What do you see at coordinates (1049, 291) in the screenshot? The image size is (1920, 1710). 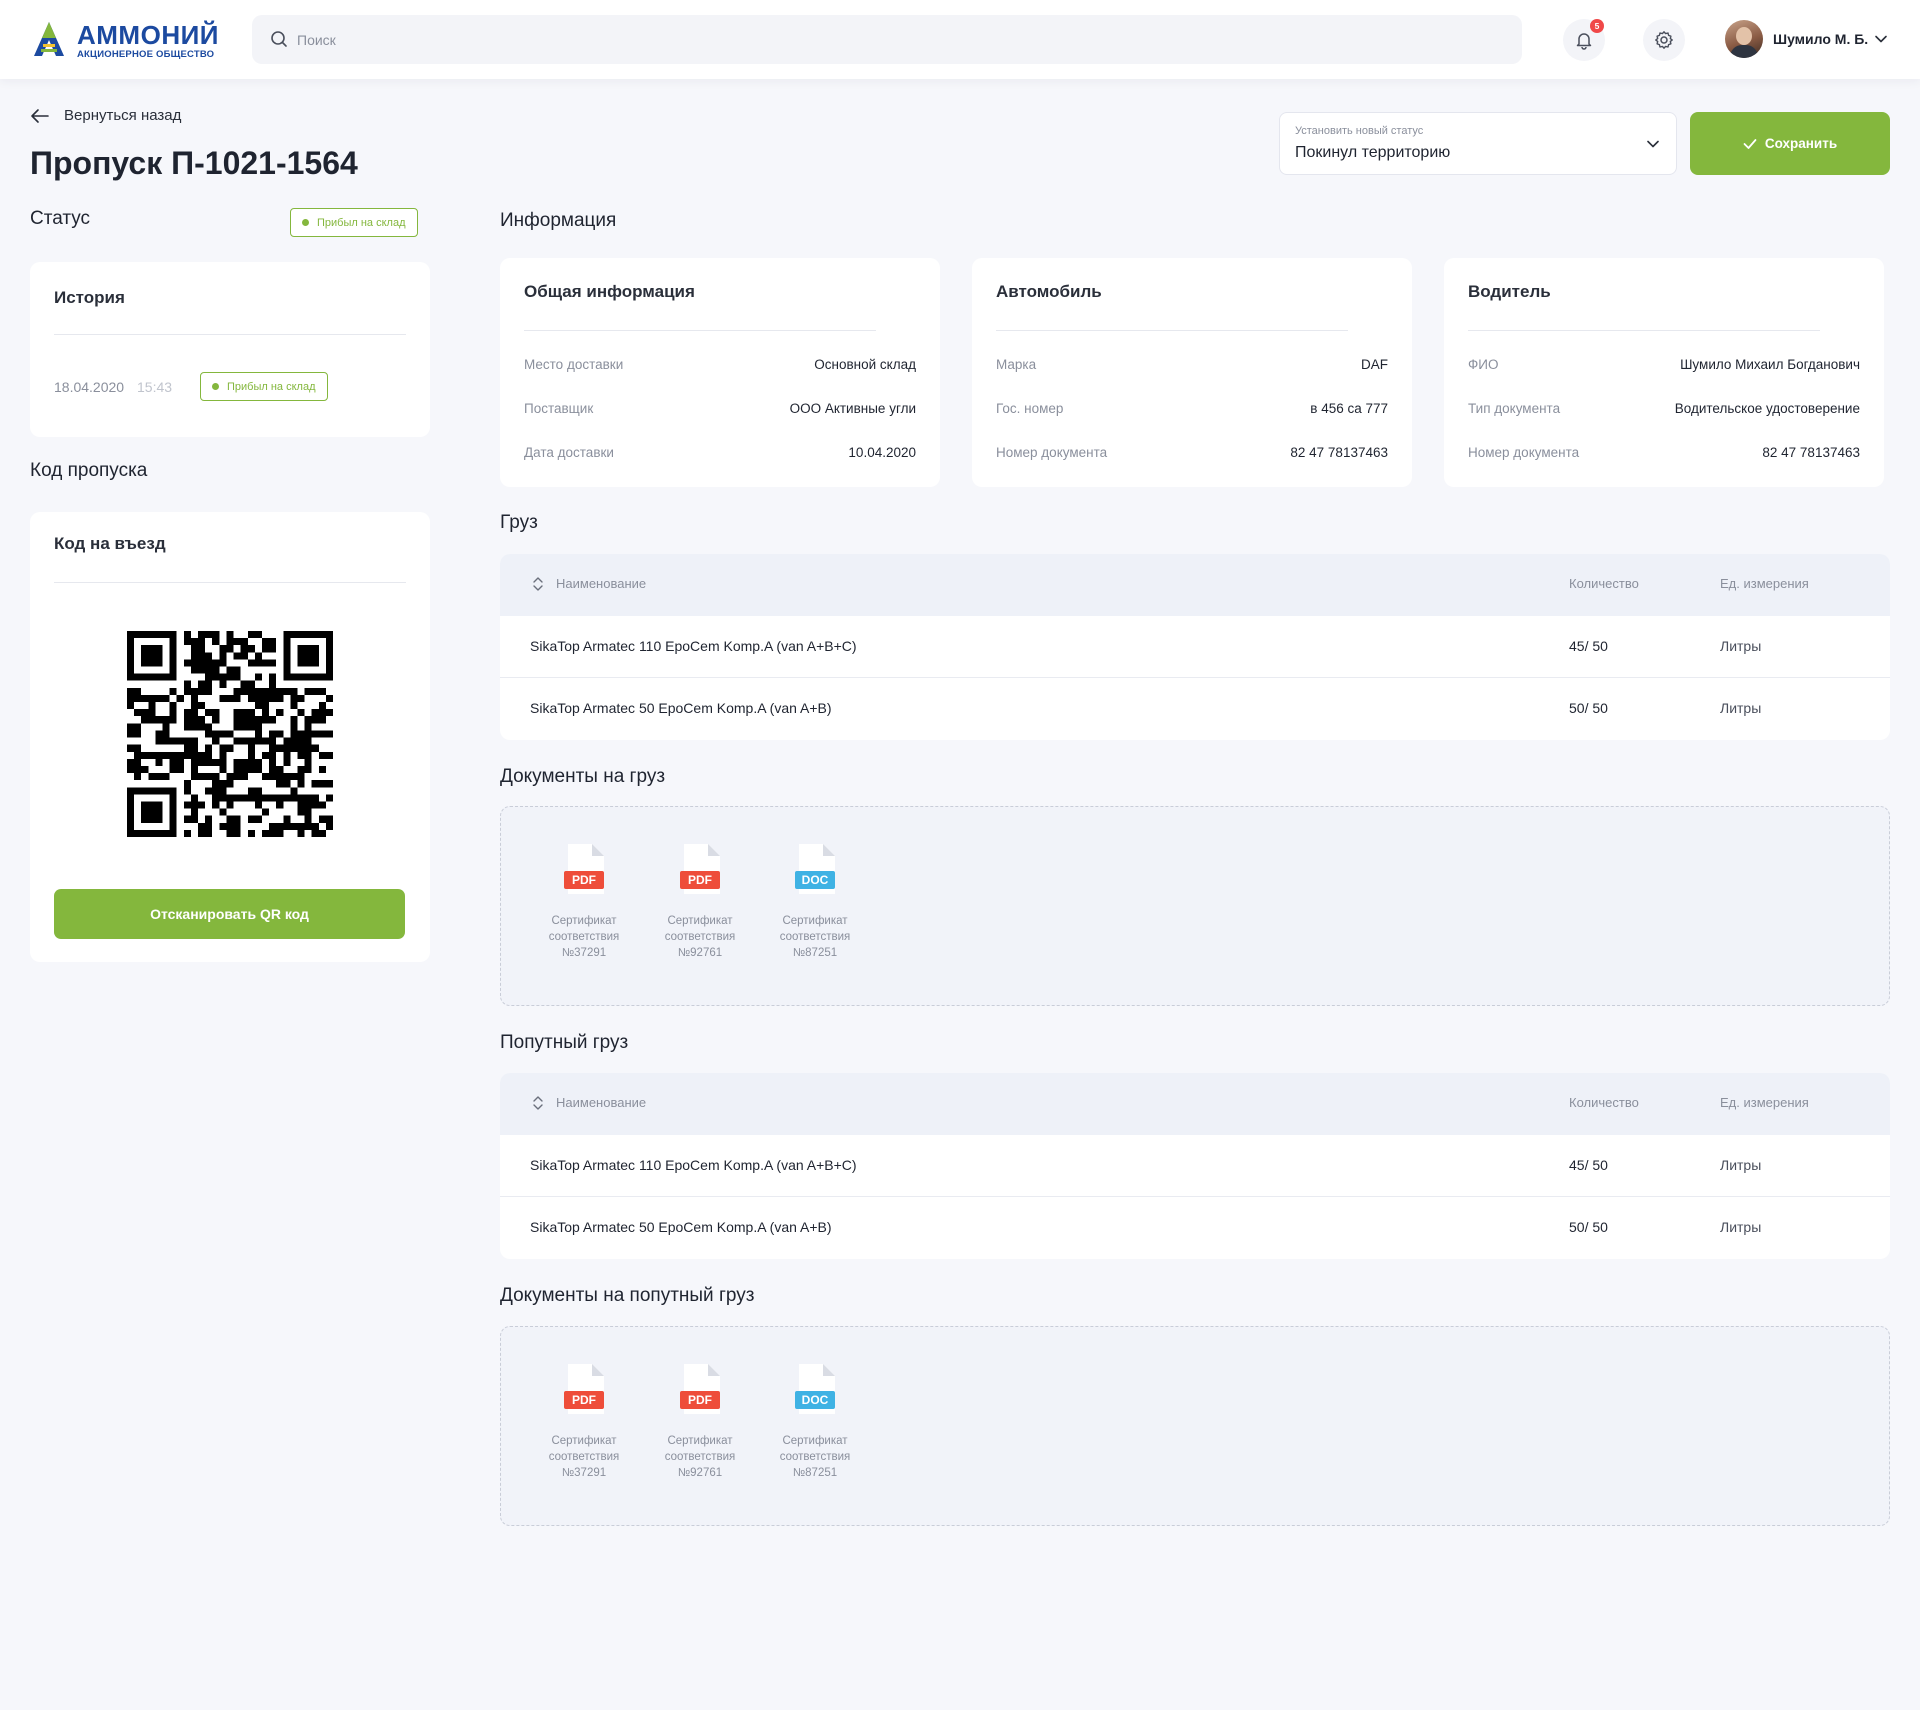 I see `vehicle-title: Автомобиль` at bounding box center [1049, 291].